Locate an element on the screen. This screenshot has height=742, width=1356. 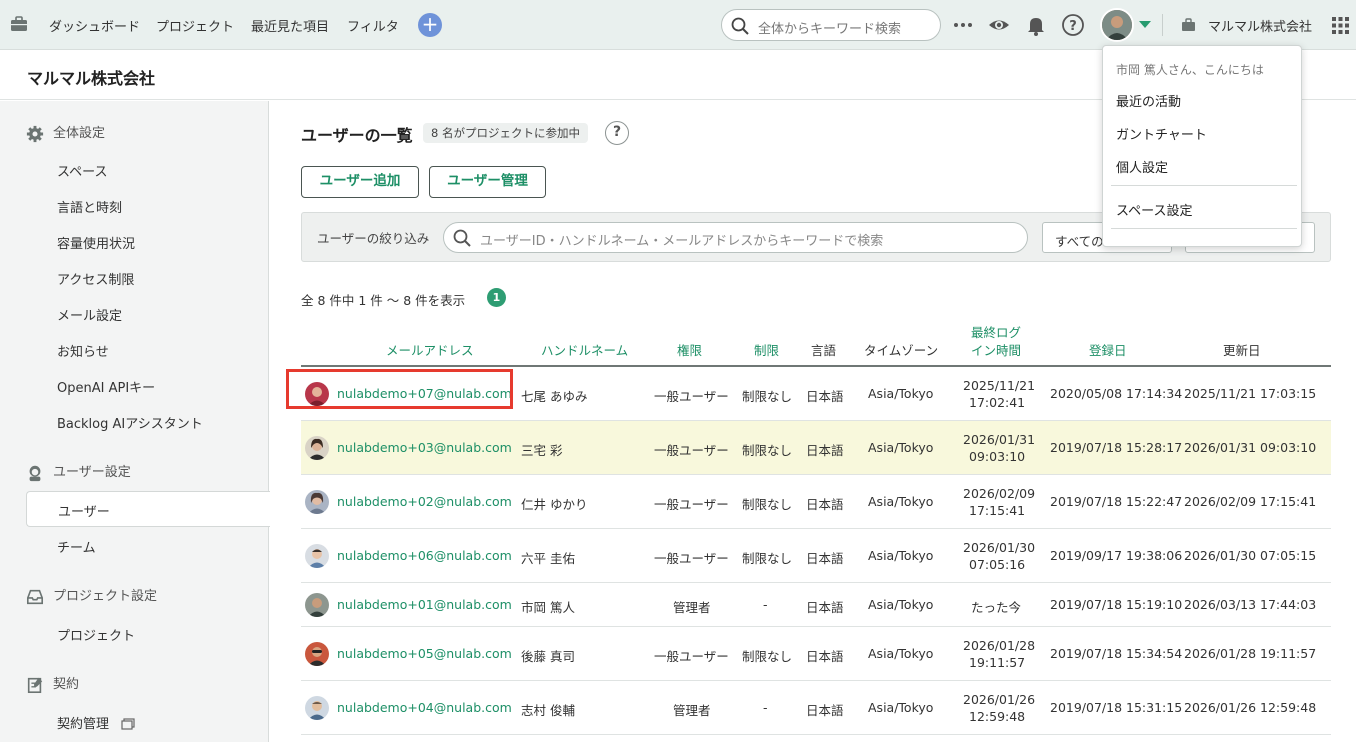
member-count-badge: 8 名がプロジェクトに参加中 is located at coordinates (505, 133).